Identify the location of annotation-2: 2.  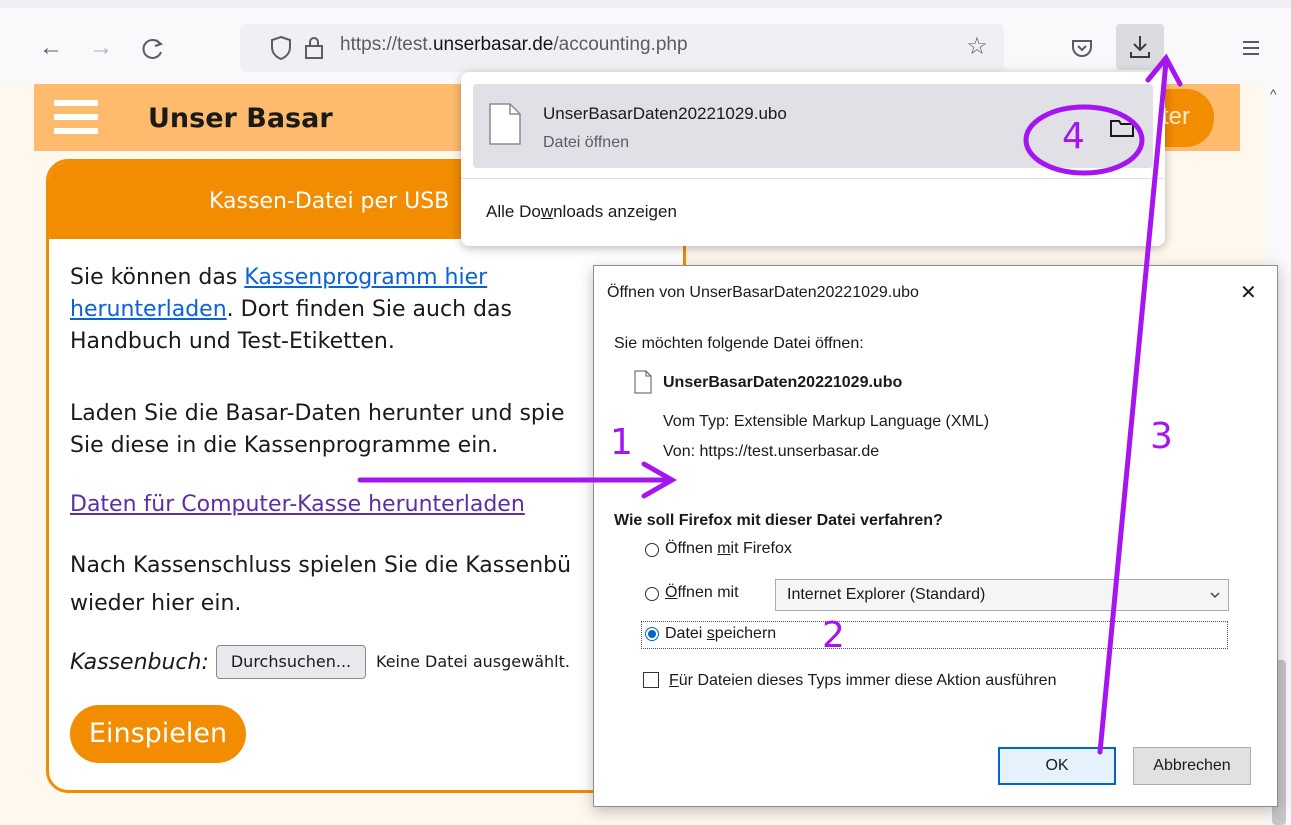
(833, 635).